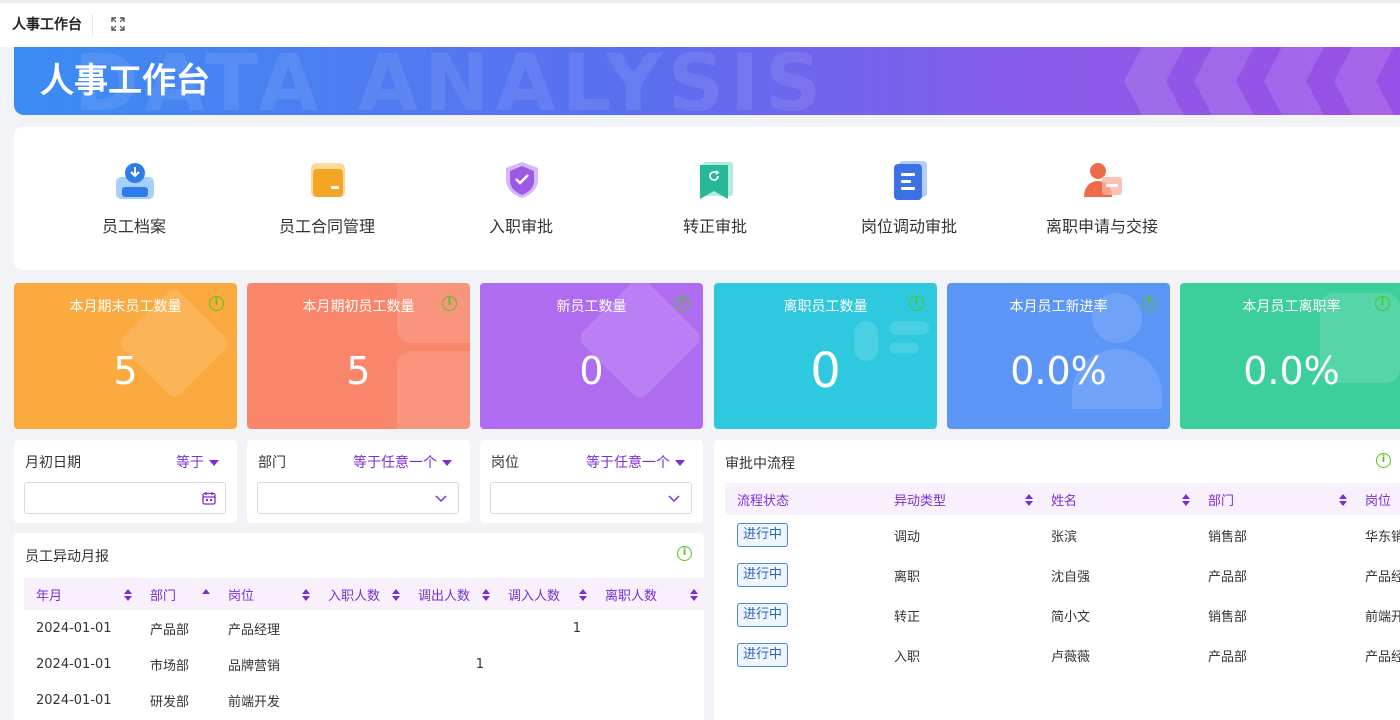 This screenshot has width=1400, height=720. Describe the element at coordinates (395, 463) in the screenshot. I see `filter-operator-label: 等于任意一个` at that location.